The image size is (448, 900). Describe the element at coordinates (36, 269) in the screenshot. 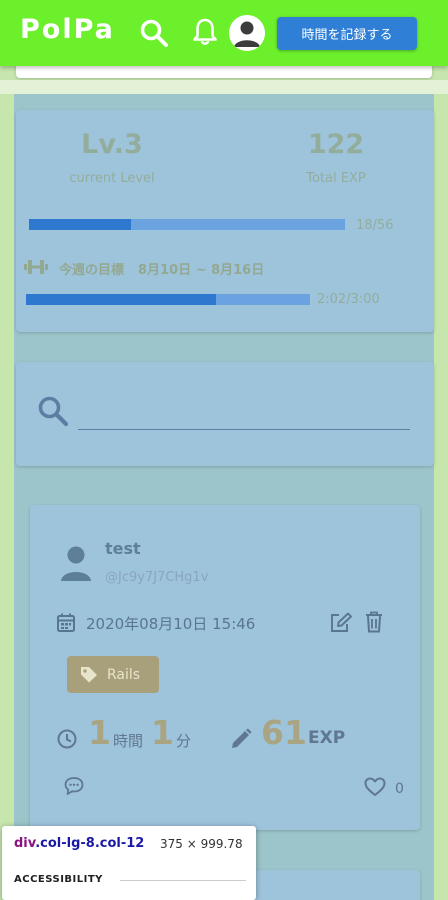

I see `dumbbell-icon` at that location.